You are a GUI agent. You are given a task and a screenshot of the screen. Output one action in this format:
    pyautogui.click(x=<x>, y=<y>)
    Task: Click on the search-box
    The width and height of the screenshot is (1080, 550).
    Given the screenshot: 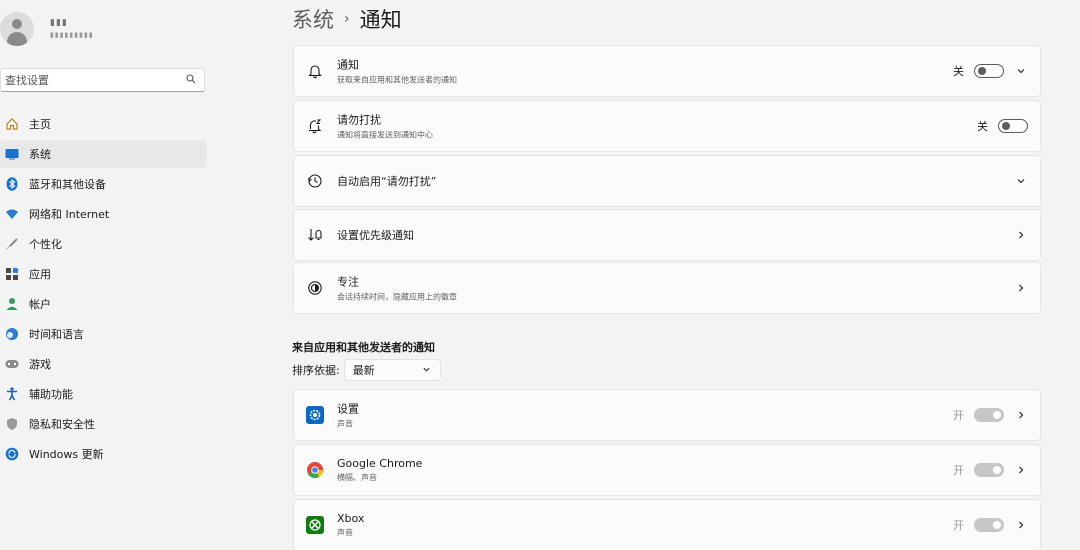 What is the action you would take?
    pyautogui.click(x=102, y=80)
    